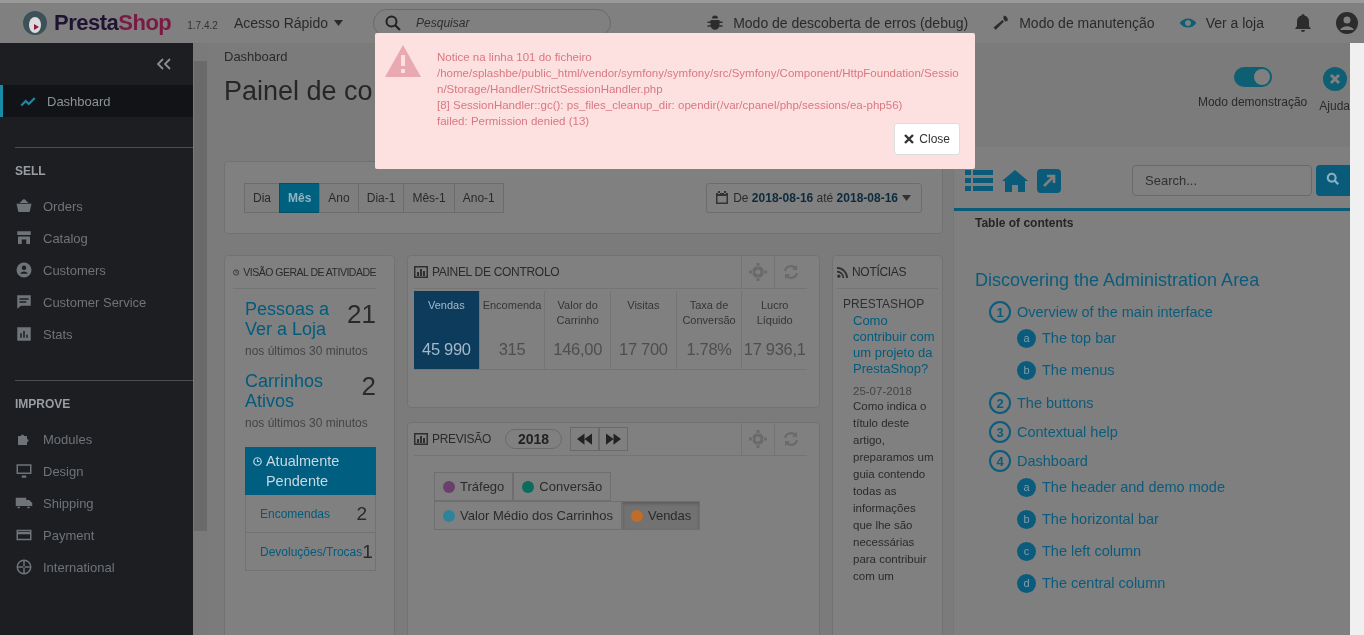  What do you see at coordinates (1169, 403) in the screenshot?
I see `toc-link: 2 The buttons` at bounding box center [1169, 403].